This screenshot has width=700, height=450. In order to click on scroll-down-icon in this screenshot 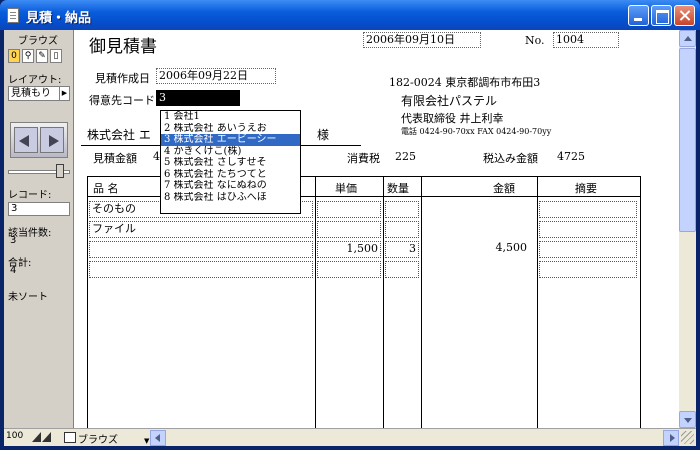, I will do `click(687, 419)`.